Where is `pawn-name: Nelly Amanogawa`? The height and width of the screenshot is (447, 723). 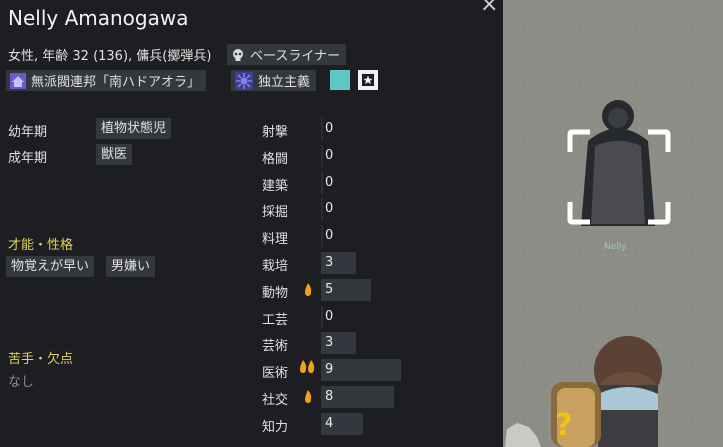
pawn-name: Nelly Amanogawa is located at coordinates (98, 18).